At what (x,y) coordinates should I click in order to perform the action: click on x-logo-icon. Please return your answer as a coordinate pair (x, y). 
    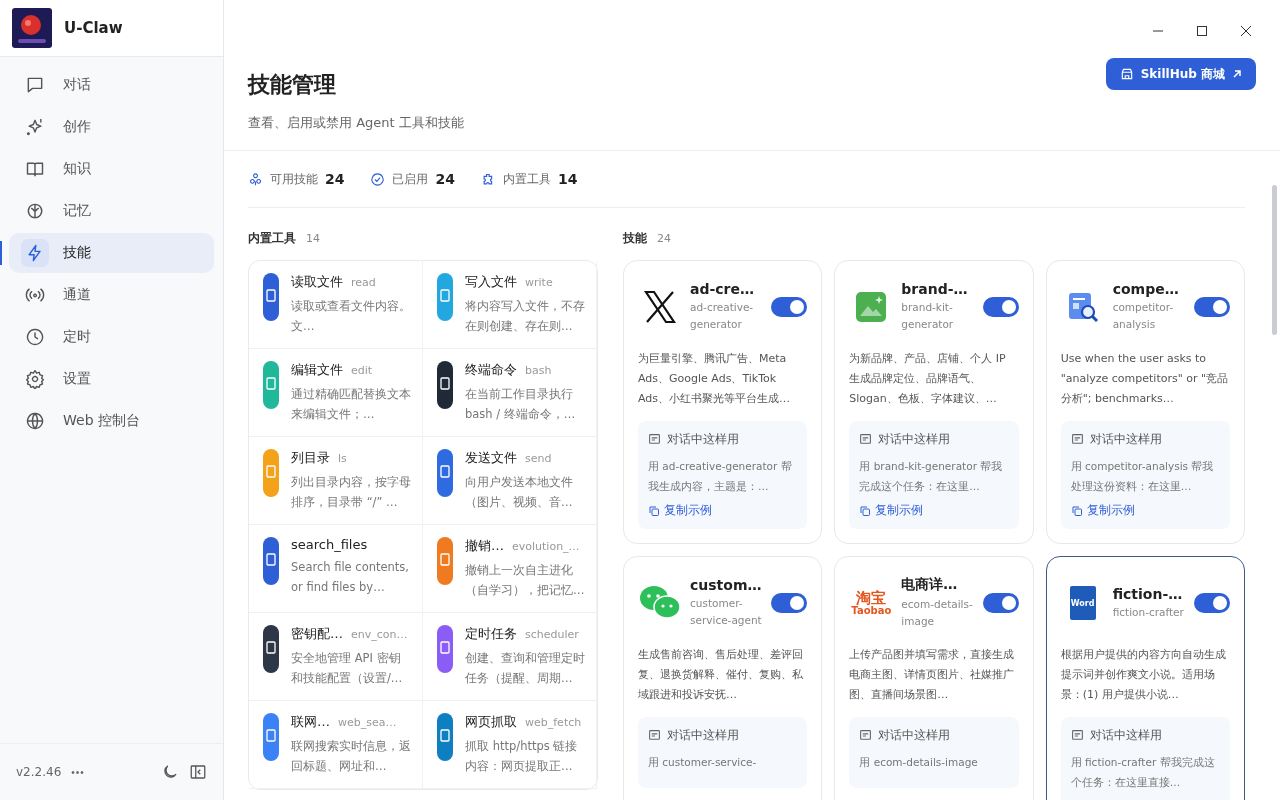
    Looking at the image, I should click on (660, 307).